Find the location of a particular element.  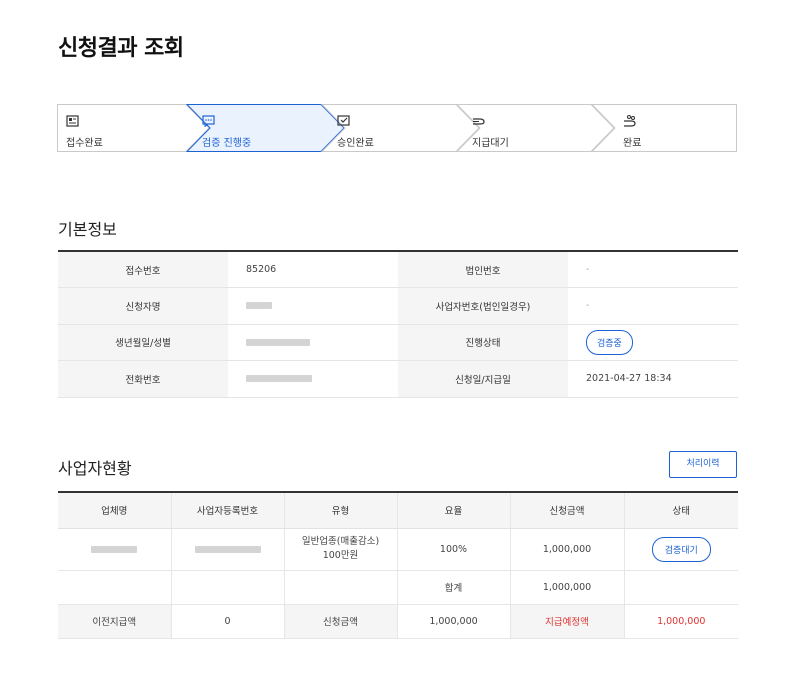

total-label: 합계 is located at coordinates (453, 587).